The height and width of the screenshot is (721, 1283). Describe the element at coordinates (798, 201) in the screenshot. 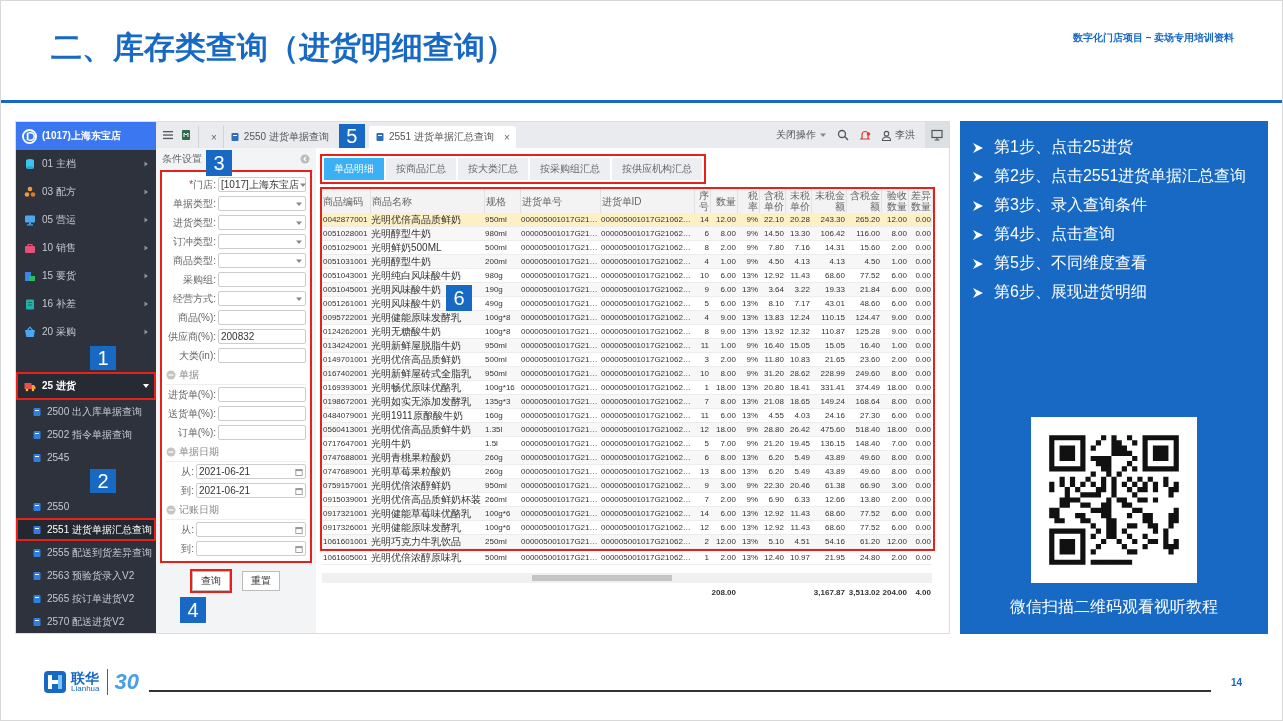

I see `column-header: 未税单价` at that location.